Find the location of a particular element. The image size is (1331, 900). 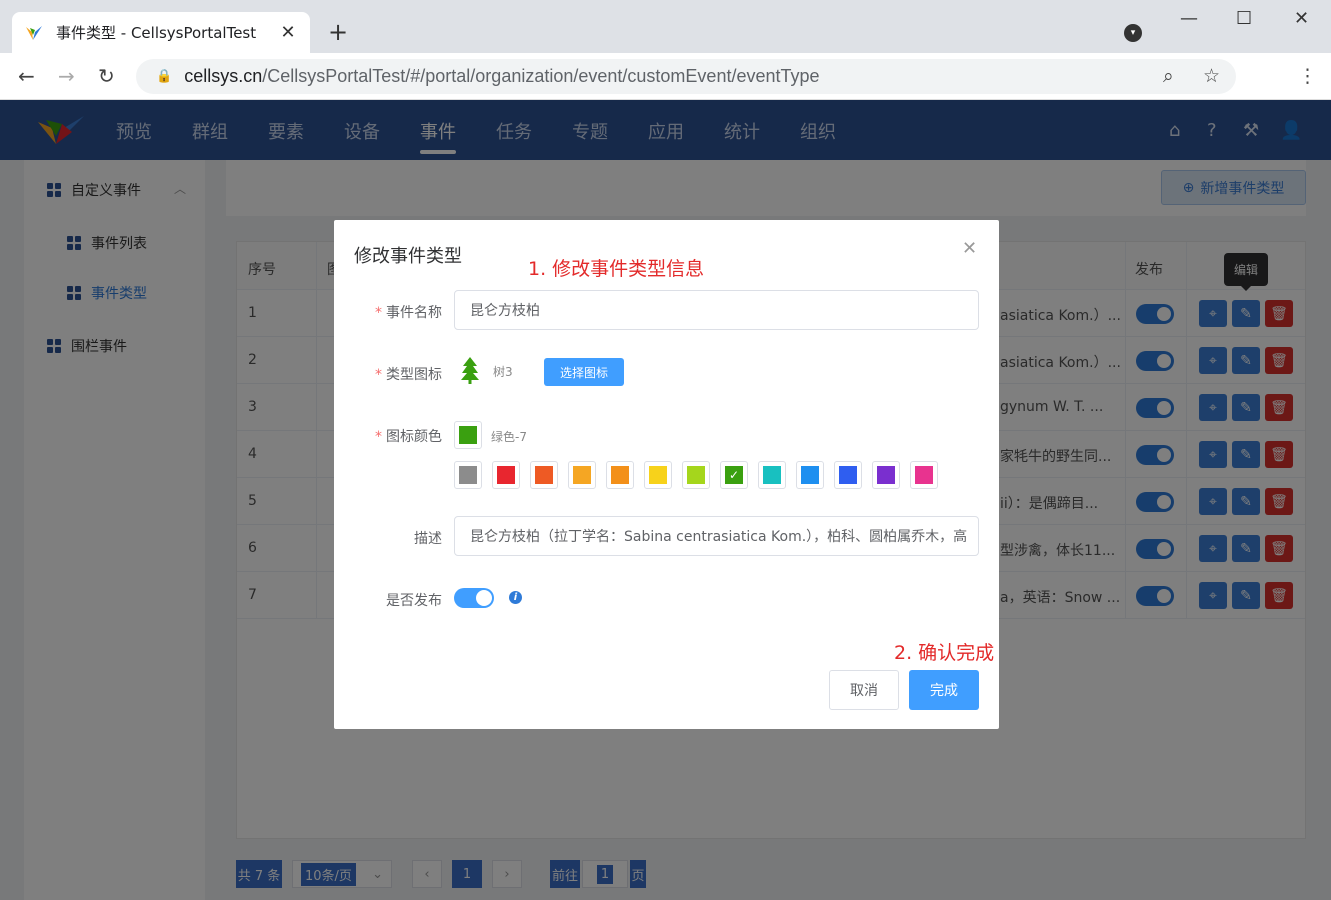

media-control-icon: ▾ is located at coordinates (1133, 33).